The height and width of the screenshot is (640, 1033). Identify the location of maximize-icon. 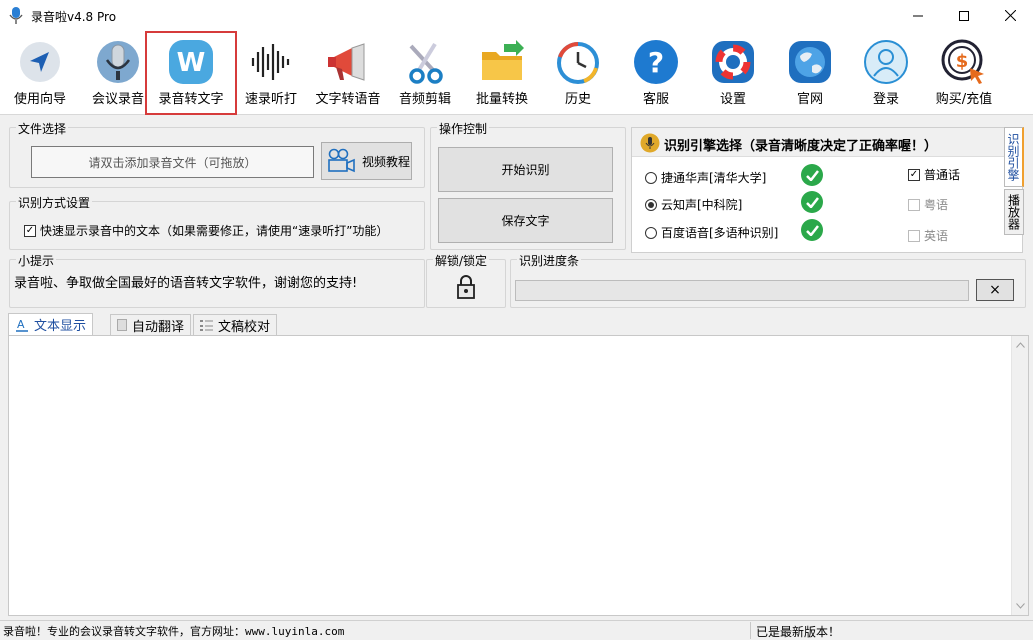
(964, 15).